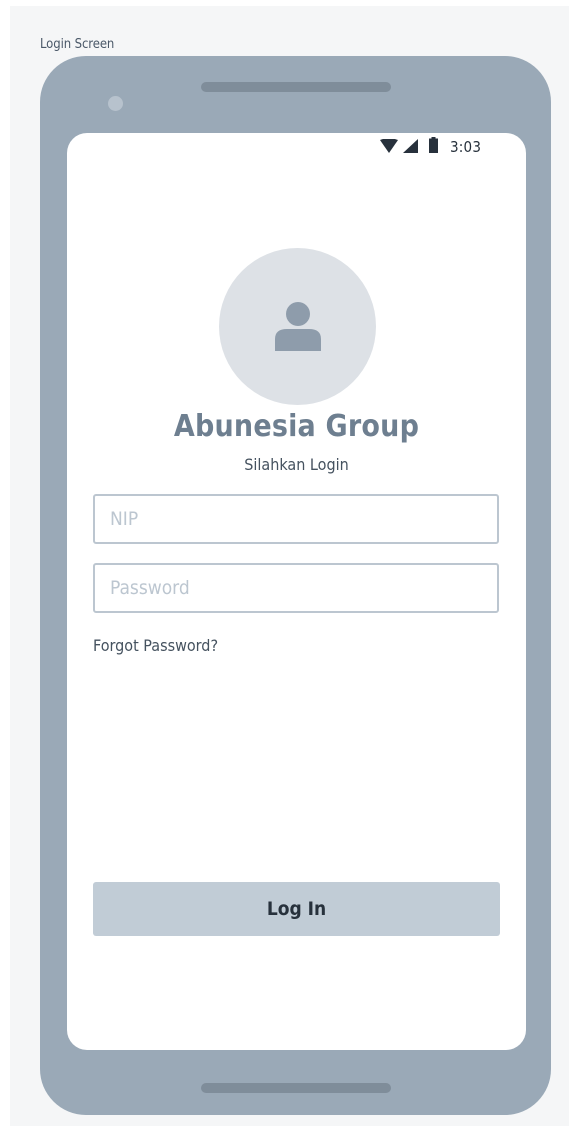  What do you see at coordinates (296, 588) in the screenshot?
I see `password-input` at bounding box center [296, 588].